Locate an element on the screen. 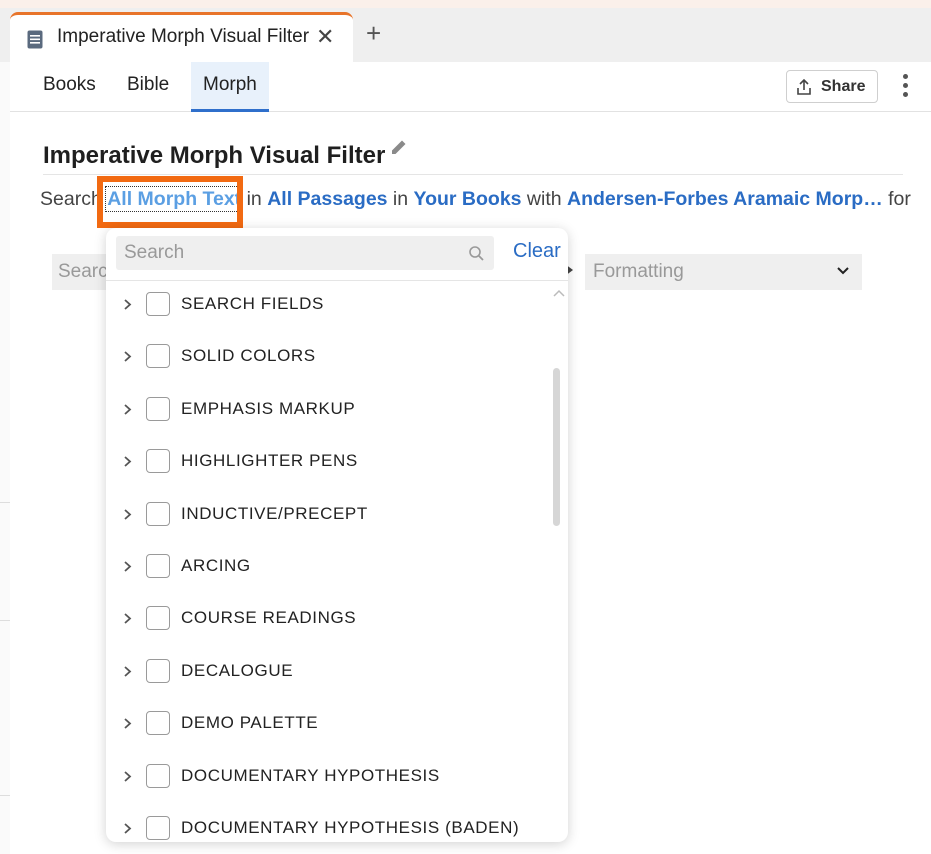  list-item: DOCUMENTARY HYPOTHESIS (BADEN) is located at coordinates (328, 825).